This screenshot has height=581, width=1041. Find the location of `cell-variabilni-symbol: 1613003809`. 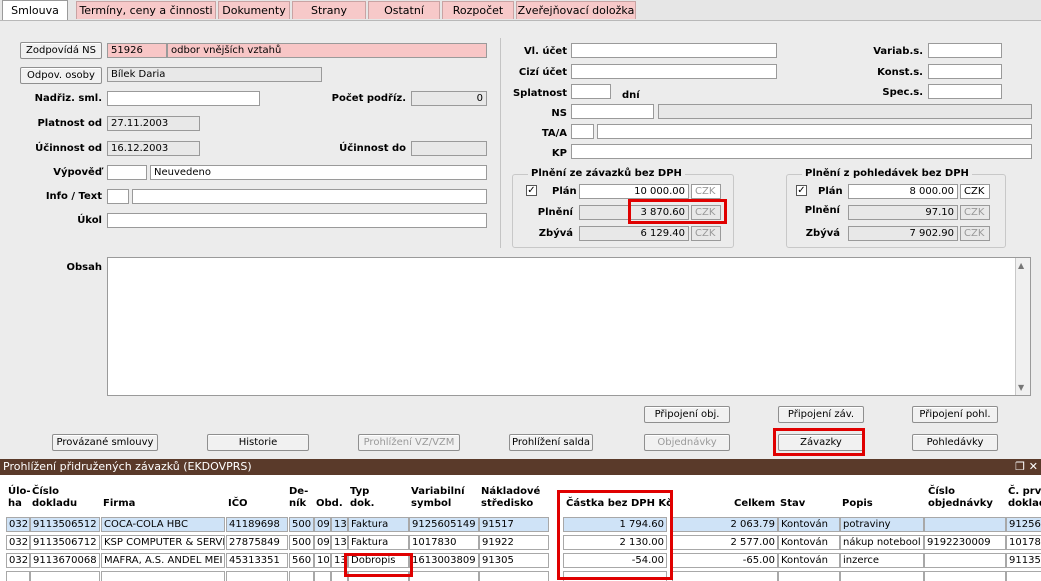

cell-variabilni-symbol: 1613003809 is located at coordinates (444, 560).